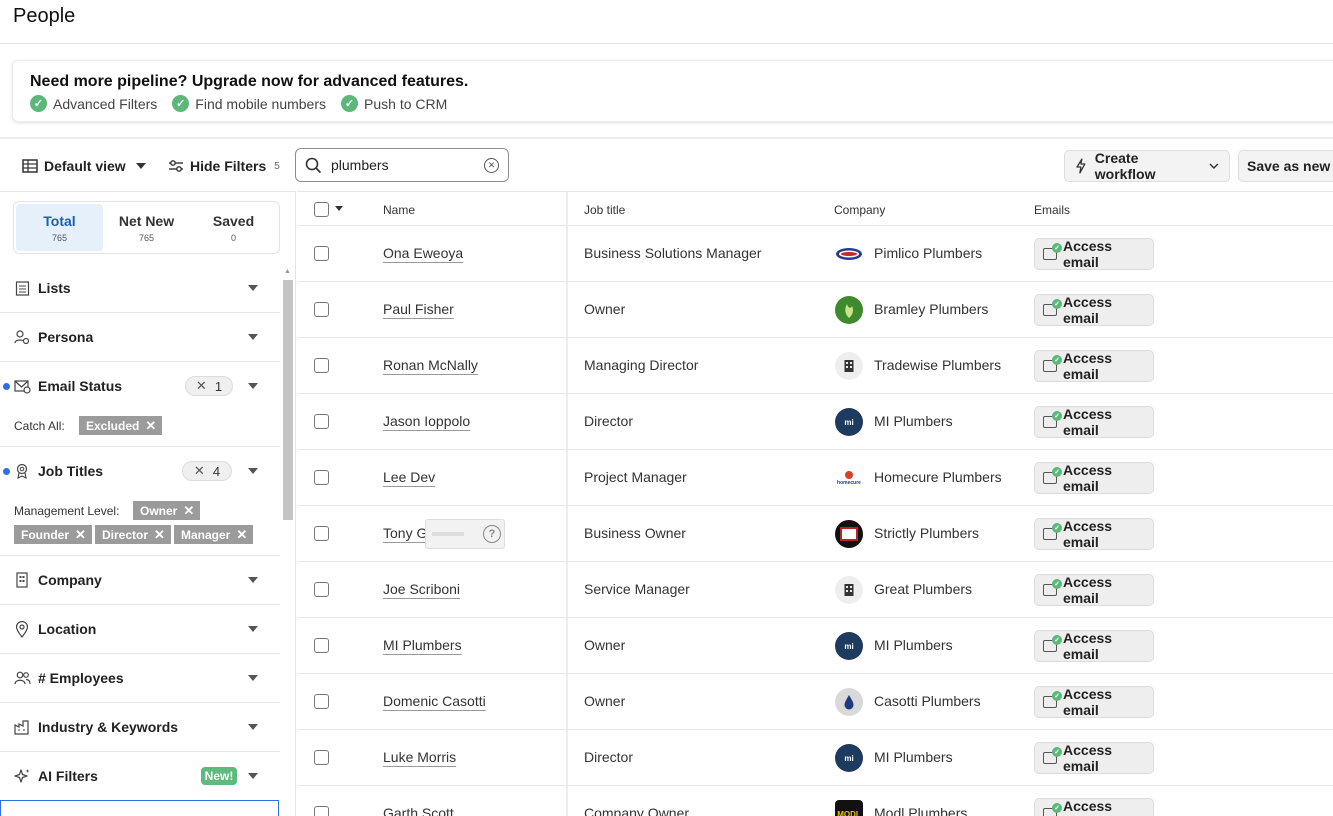 The image size is (1333, 816). I want to click on search-input, so click(401, 165).